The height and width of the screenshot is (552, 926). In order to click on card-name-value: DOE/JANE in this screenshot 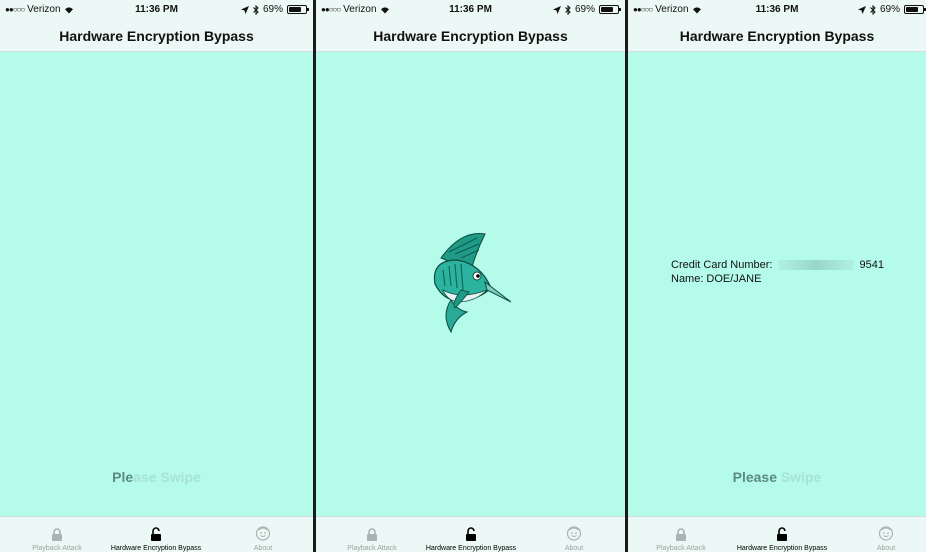, I will do `click(734, 279)`.